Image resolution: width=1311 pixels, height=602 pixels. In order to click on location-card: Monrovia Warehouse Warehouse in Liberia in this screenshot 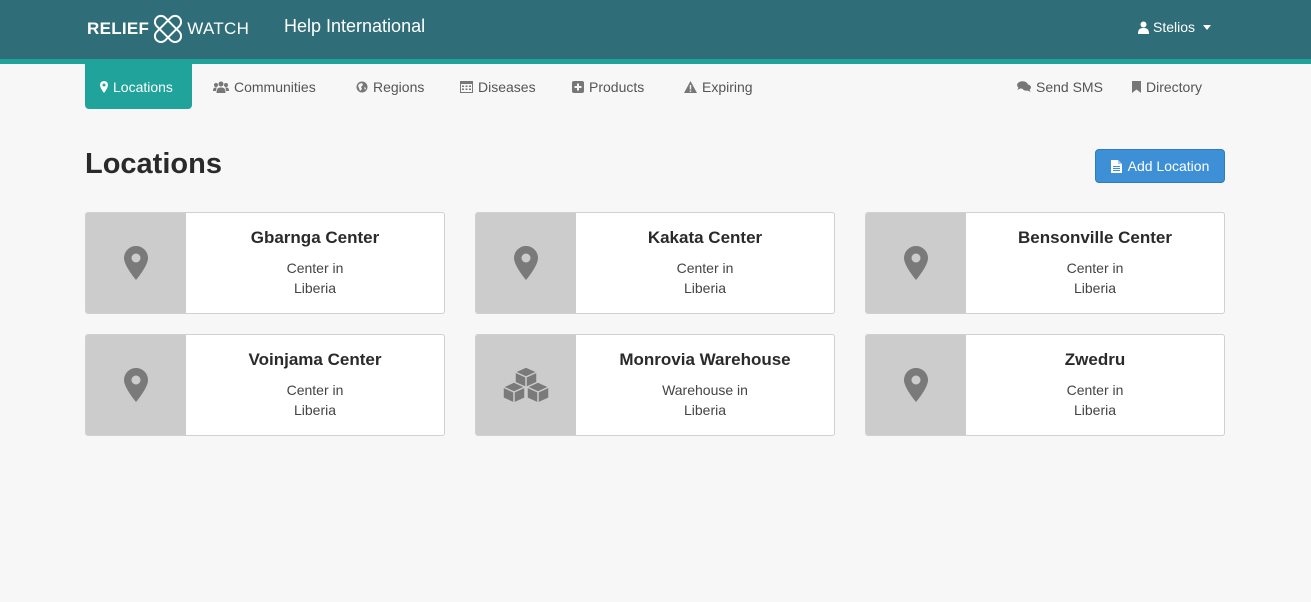, I will do `click(655, 385)`.